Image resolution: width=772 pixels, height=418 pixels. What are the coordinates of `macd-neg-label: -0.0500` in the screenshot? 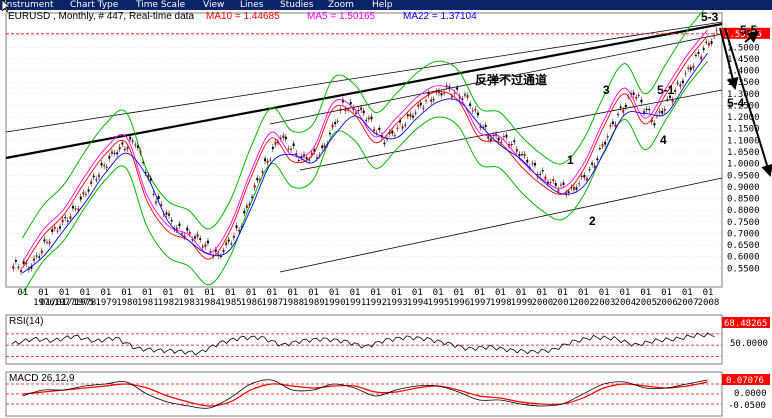 It's located at (747, 406).